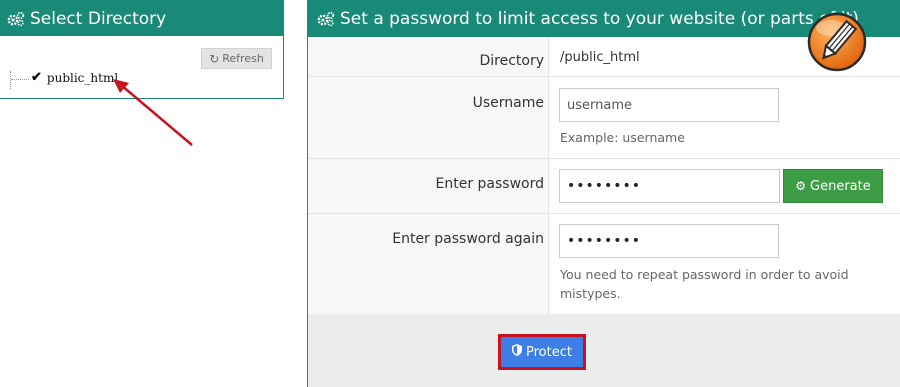 The image size is (900, 387). What do you see at coordinates (669, 105) in the screenshot?
I see `username-input: username` at bounding box center [669, 105].